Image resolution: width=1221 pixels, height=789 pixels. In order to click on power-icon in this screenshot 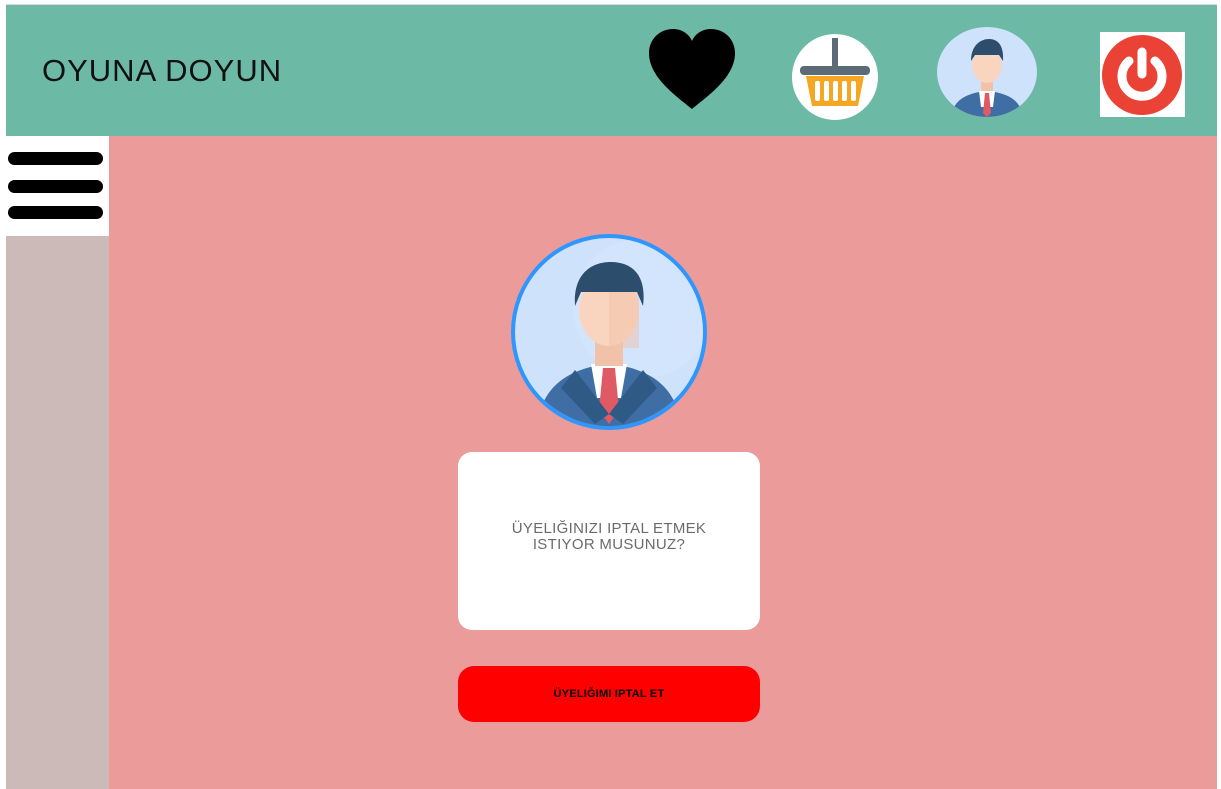, I will do `click(1142, 75)`.